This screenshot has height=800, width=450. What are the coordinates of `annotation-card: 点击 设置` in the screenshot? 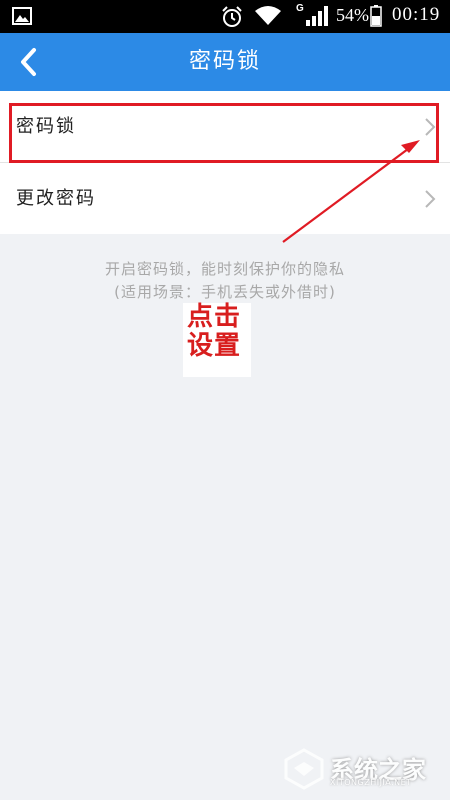 It's located at (217, 340).